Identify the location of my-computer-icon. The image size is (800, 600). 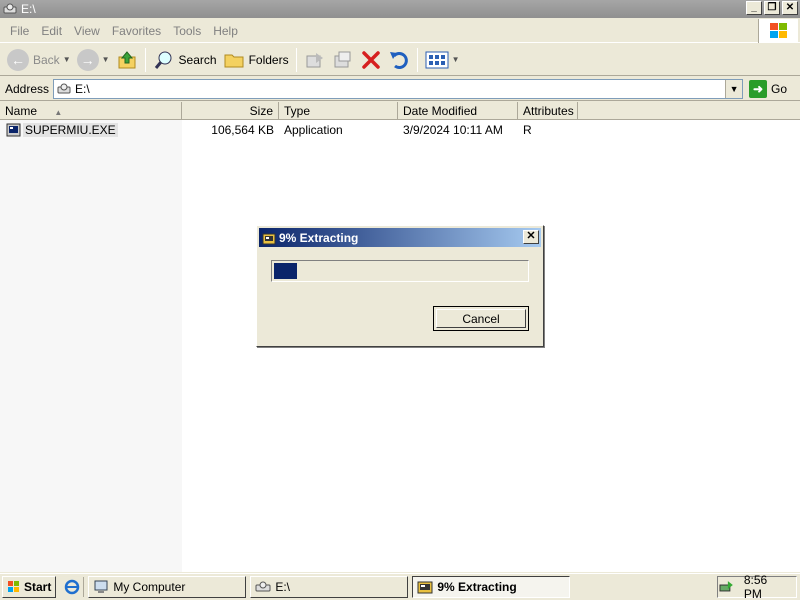
(101, 586).